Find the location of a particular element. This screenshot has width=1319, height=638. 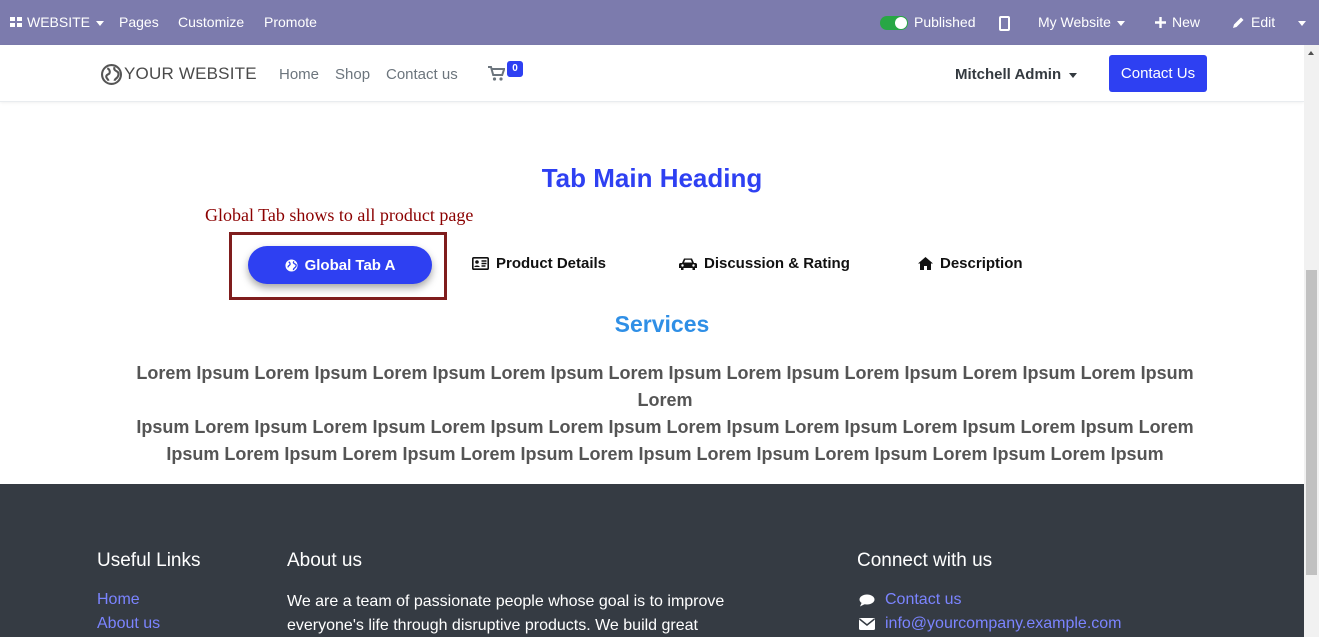

services-heading: Services is located at coordinates (662, 324).